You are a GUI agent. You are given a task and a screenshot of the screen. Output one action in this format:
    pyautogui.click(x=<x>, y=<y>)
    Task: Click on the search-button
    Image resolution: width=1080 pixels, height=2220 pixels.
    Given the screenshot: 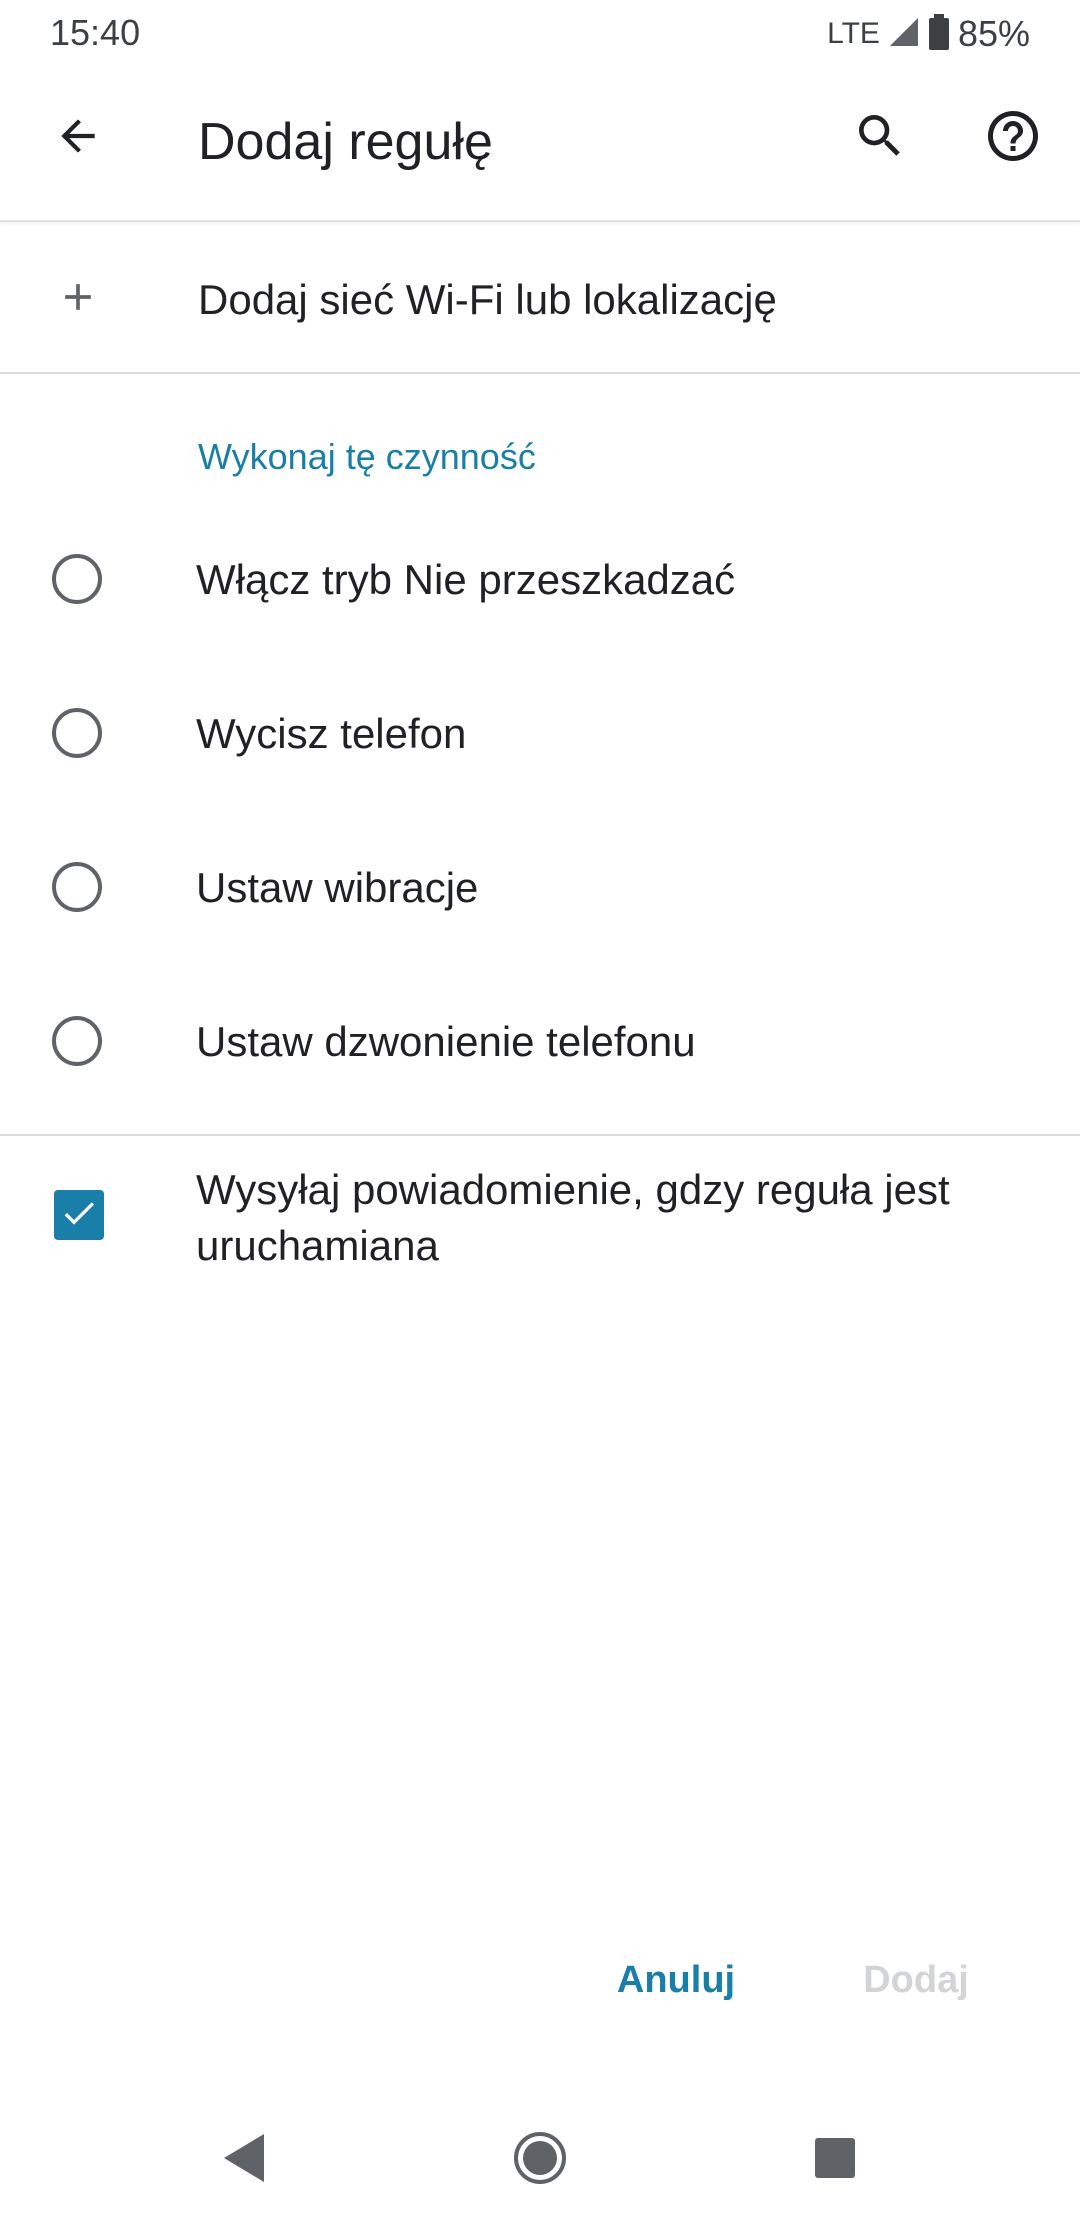 What is the action you would take?
    pyautogui.click(x=880, y=138)
    